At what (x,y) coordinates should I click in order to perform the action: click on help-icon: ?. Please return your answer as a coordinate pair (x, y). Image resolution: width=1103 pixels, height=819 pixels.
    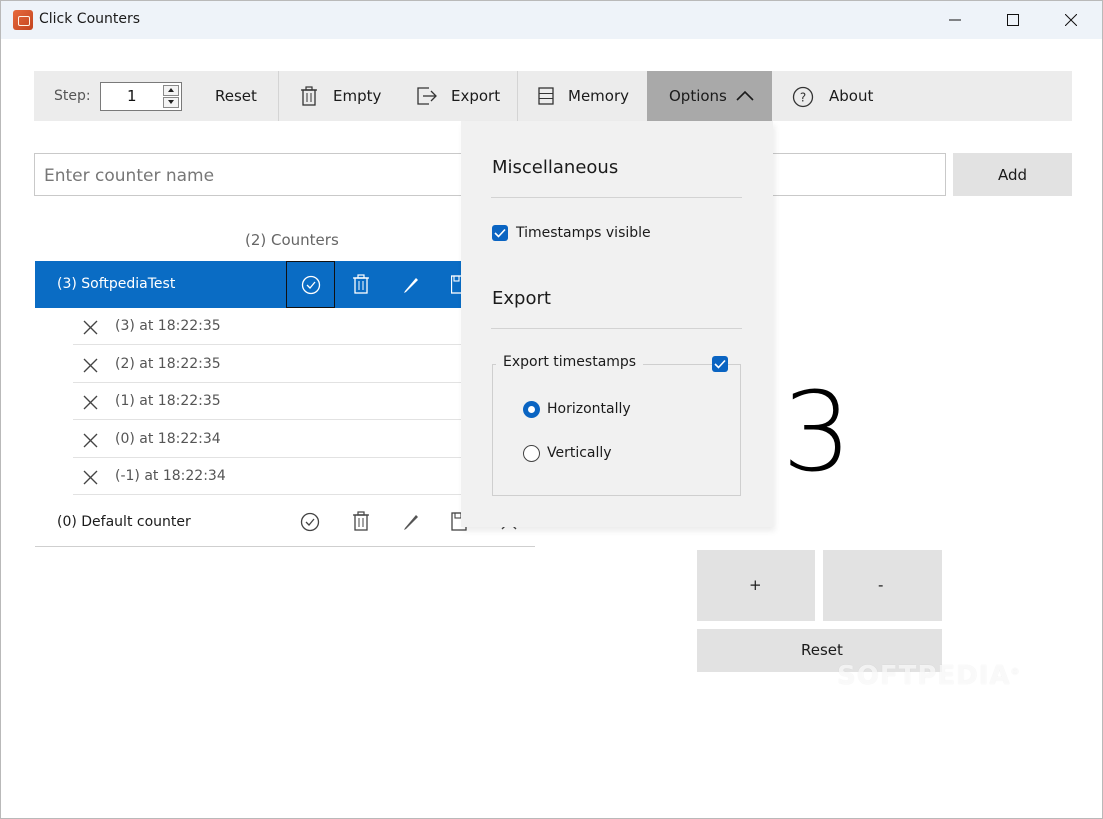
    Looking at the image, I should click on (803, 97).